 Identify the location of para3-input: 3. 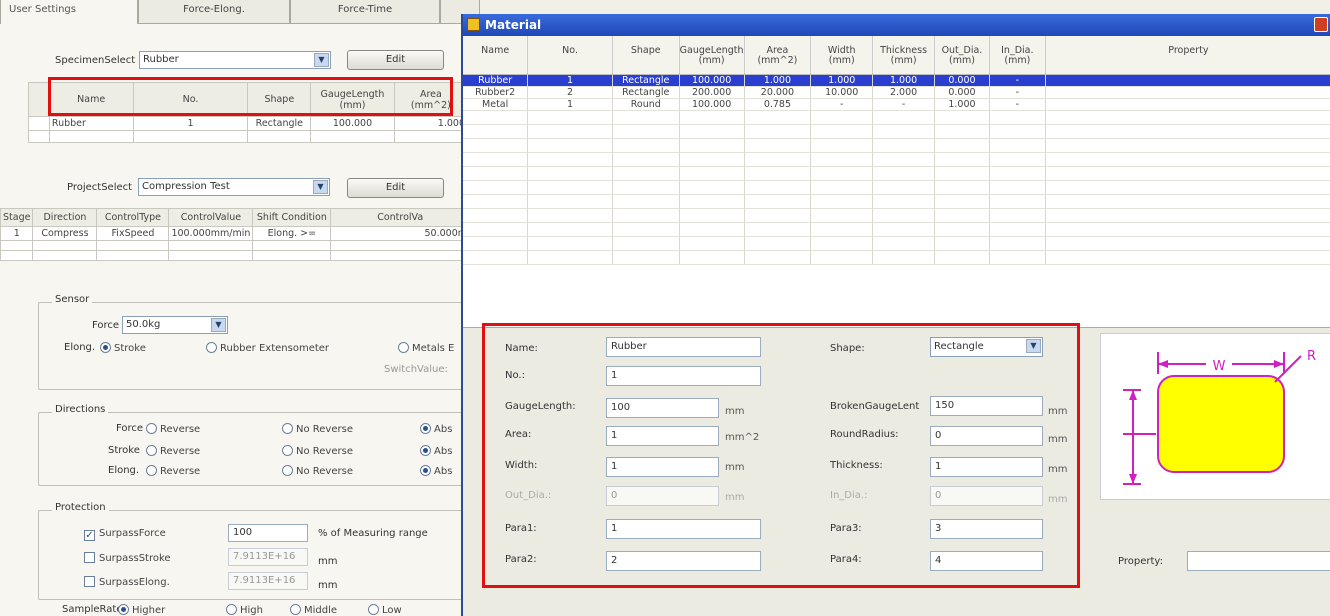
(986, 529).